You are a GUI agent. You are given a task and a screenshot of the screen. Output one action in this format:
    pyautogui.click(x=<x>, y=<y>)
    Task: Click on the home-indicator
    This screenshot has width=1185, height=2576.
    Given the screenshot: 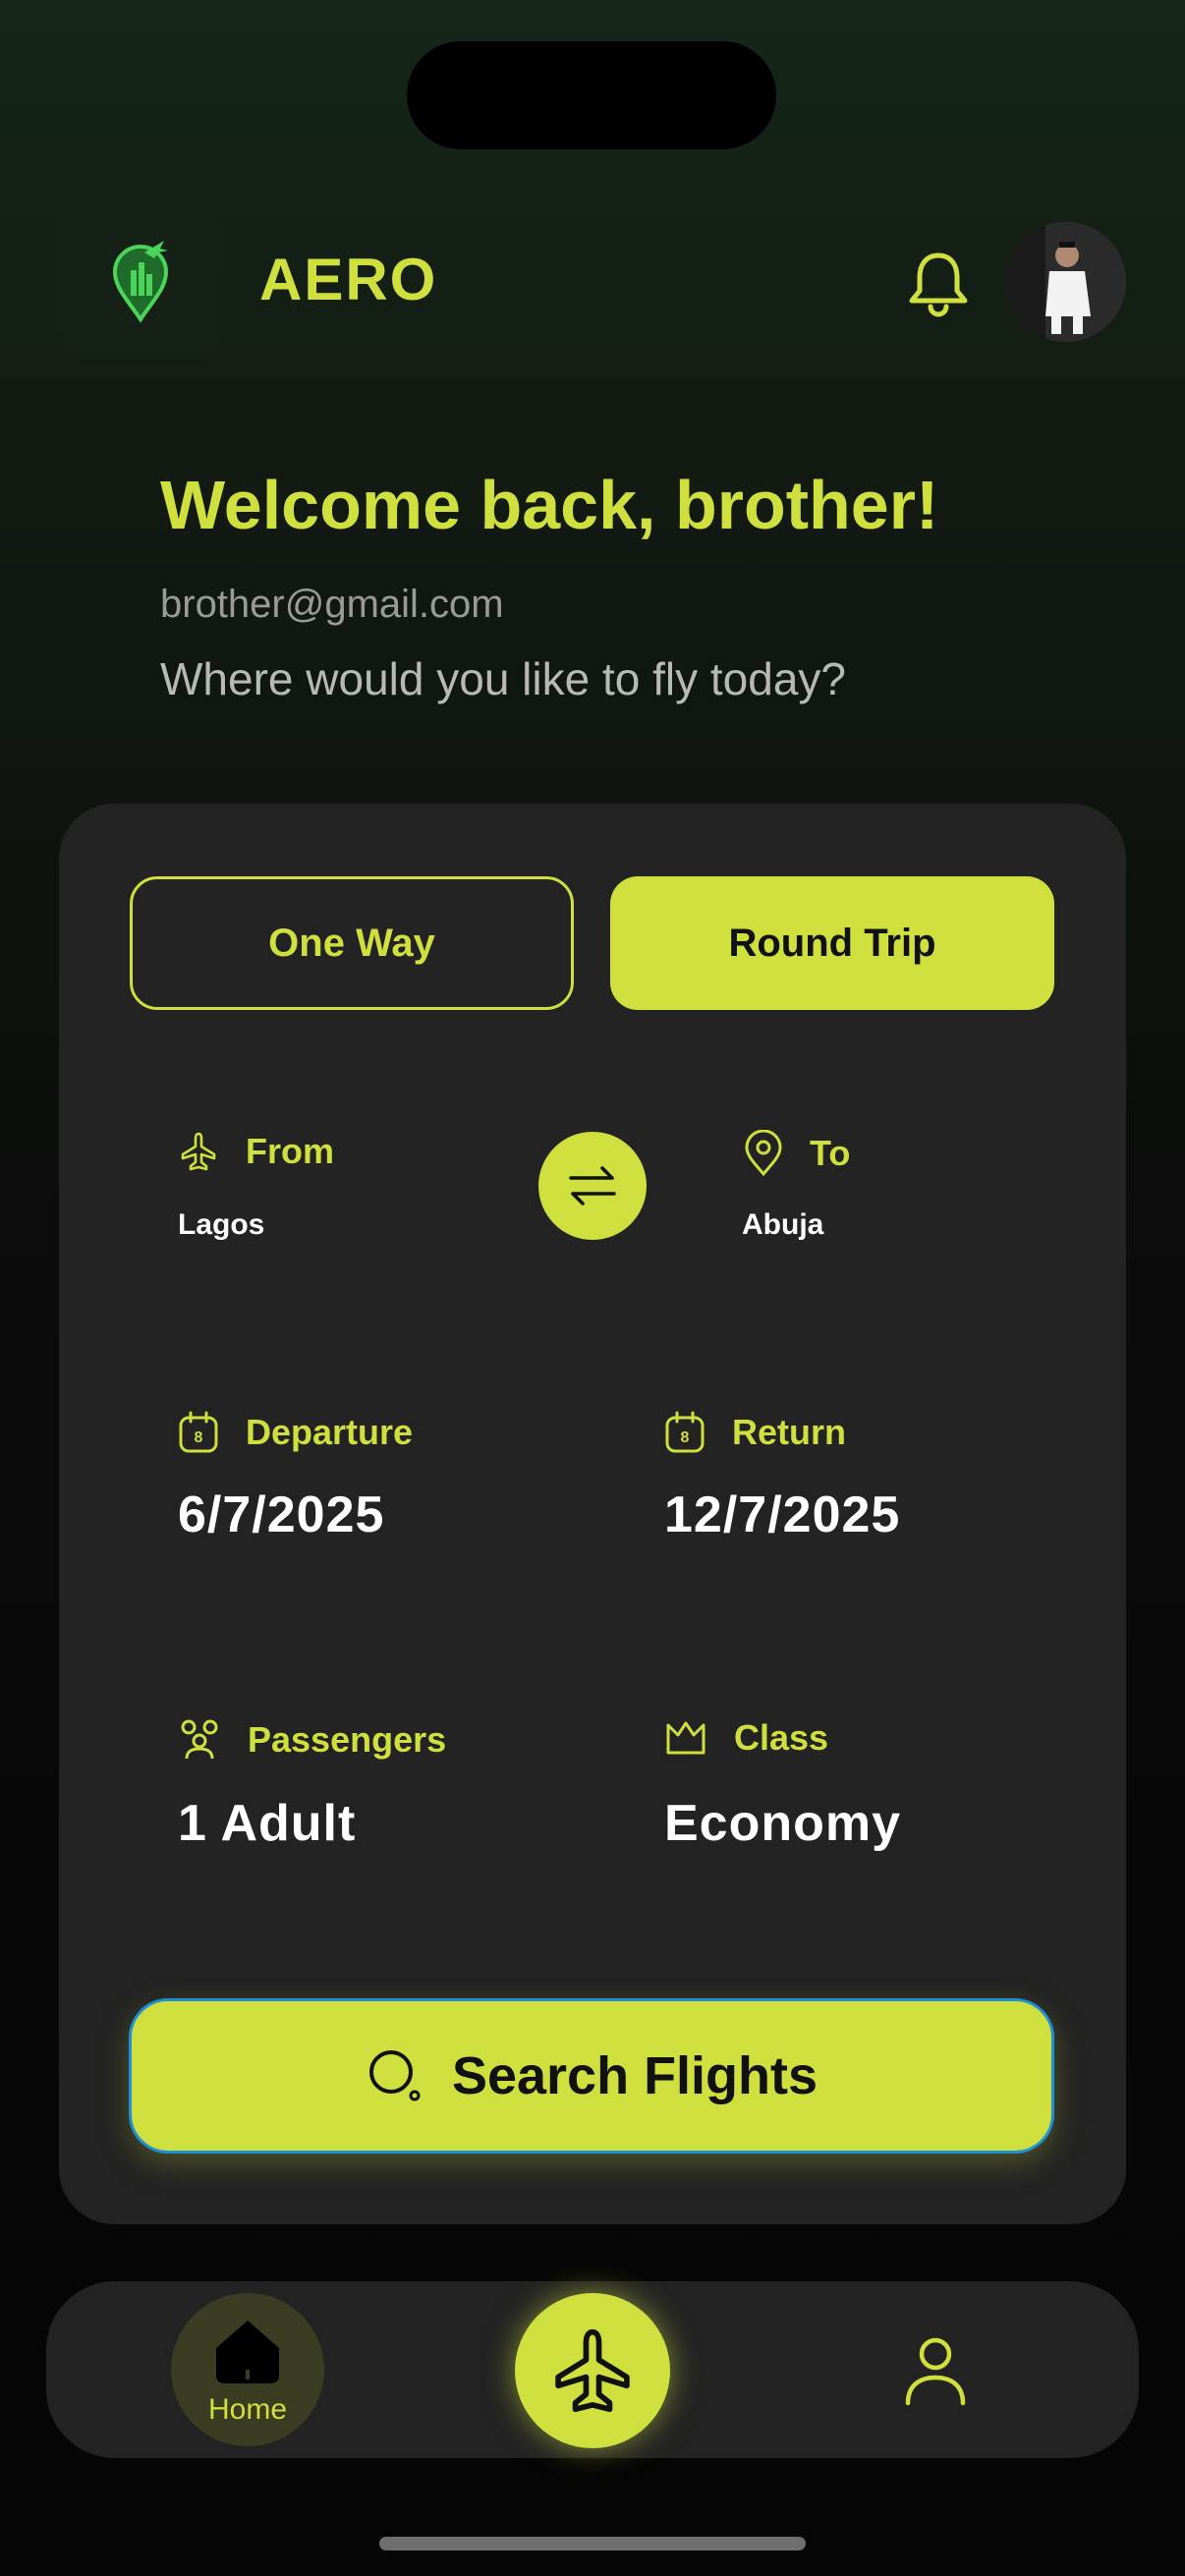 What is the action you would take?
    pyautogui.click(x=592, y=2543)
    